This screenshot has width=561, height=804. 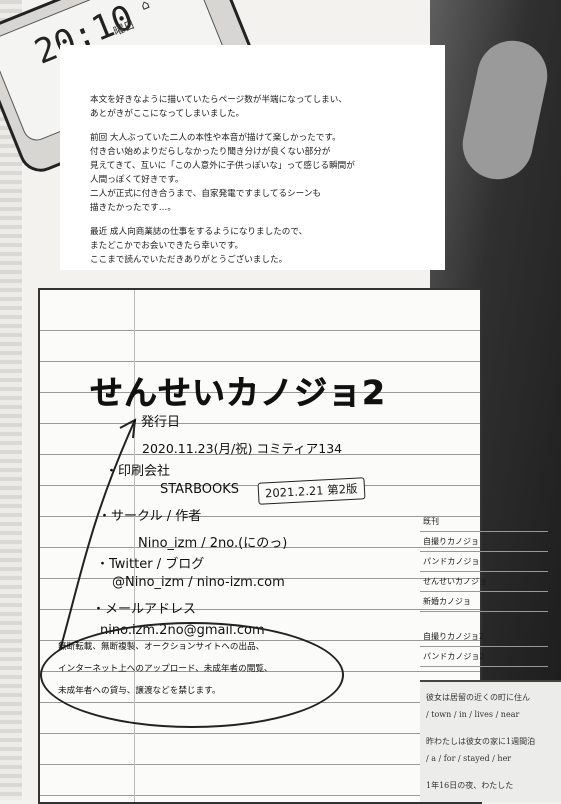 I want to click on afterword-line: 本文を好きなように描いていたらページ数が半端になってしまい、, so click(x=218, y=100).